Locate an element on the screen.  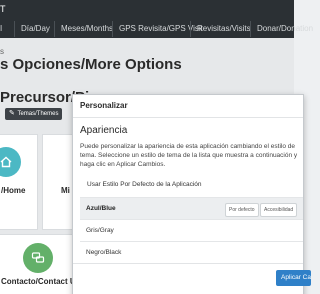
page-title: s Opciones/More Options is located at coordinates (91, 64).